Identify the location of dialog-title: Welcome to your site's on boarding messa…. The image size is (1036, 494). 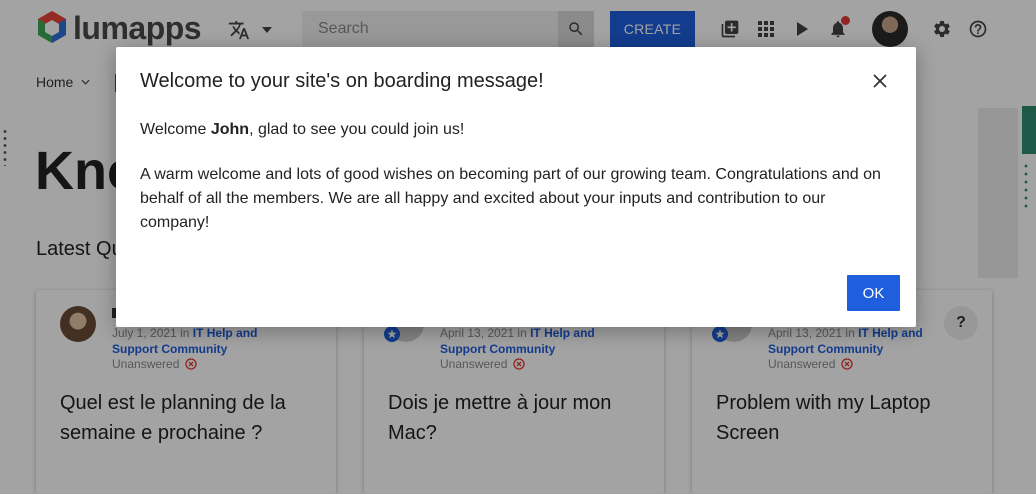
(342, 81).